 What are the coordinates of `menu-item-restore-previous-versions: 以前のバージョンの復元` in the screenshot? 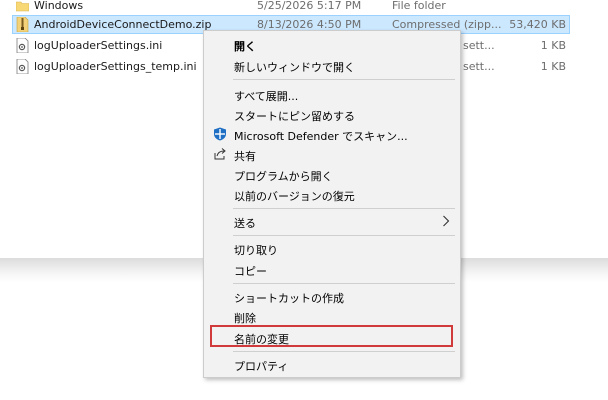 It's located at (332, 194).